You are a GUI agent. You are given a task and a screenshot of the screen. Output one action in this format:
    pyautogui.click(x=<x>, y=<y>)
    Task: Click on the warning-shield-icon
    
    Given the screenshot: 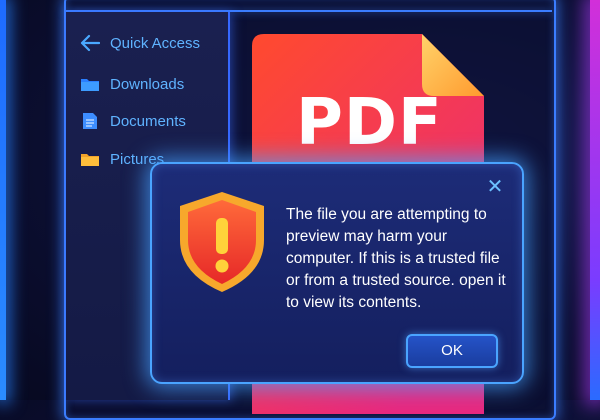 What is the action you would take?
    pyautogui.click(x=222, y=242)
    